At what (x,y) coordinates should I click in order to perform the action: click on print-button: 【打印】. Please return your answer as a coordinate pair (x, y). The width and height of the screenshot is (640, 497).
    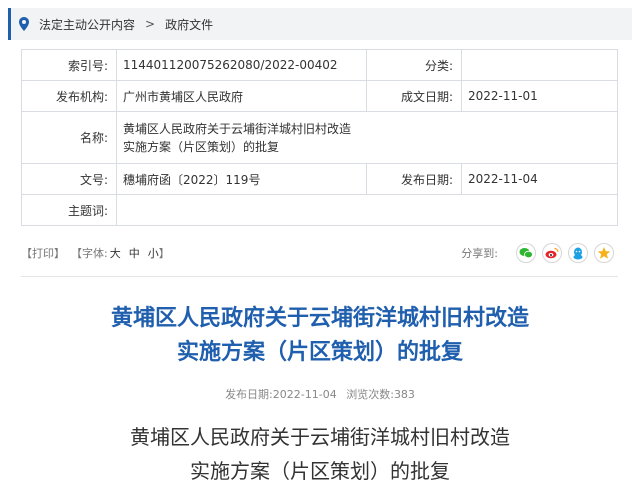
    Looking at the image, I should click on (43, 253).